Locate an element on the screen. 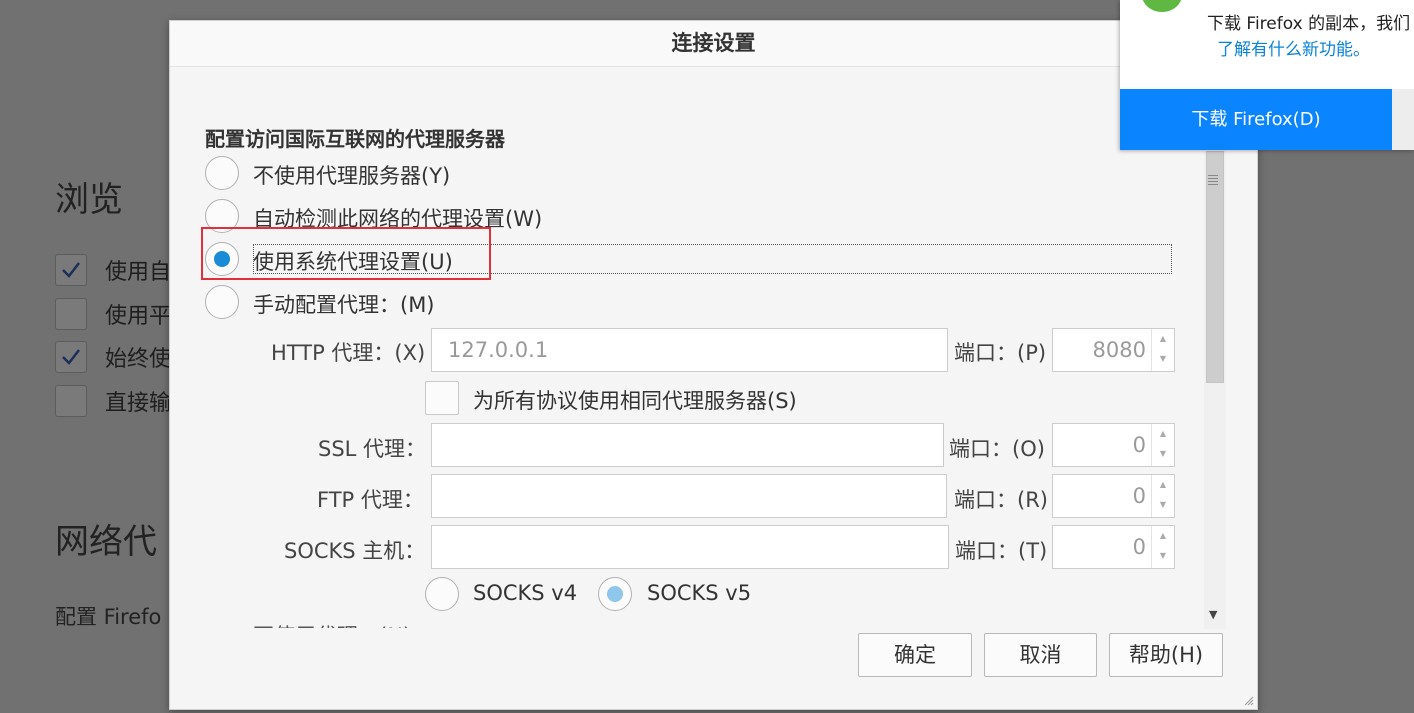  radio-socks-v4 is located at coordinates (442, 594).